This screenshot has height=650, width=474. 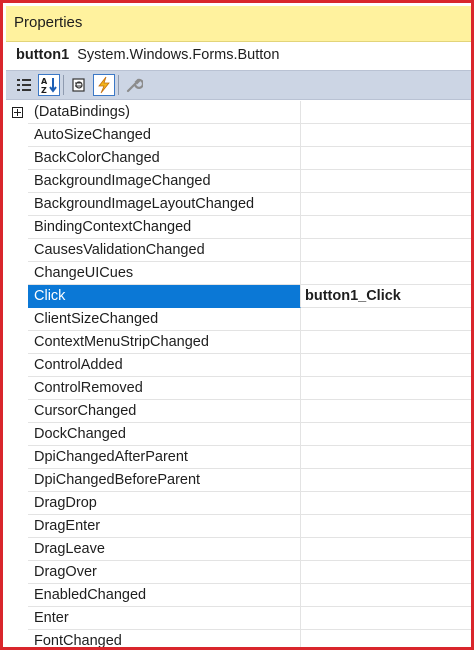 I want to click on events-button, so click(x=104, y=85).